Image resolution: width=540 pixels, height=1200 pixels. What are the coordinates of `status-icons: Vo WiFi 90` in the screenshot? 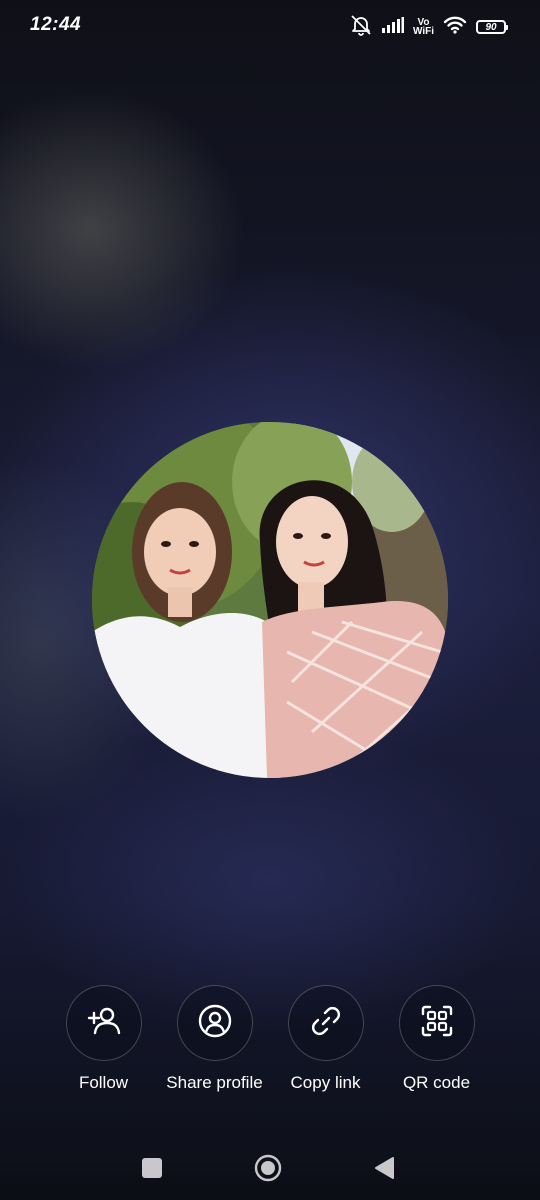 It's located at (428, 27).